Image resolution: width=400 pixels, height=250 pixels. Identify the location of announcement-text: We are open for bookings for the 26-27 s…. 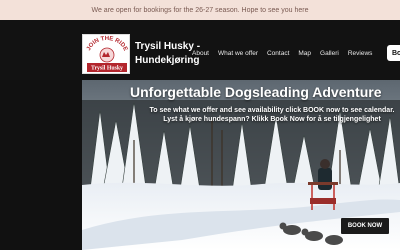
(200, 10).